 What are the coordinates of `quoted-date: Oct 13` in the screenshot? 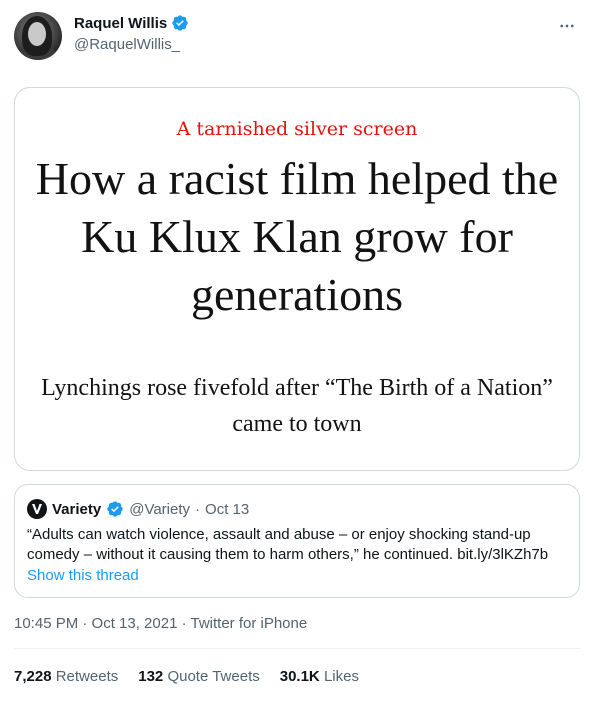 It's located at (227, 509).